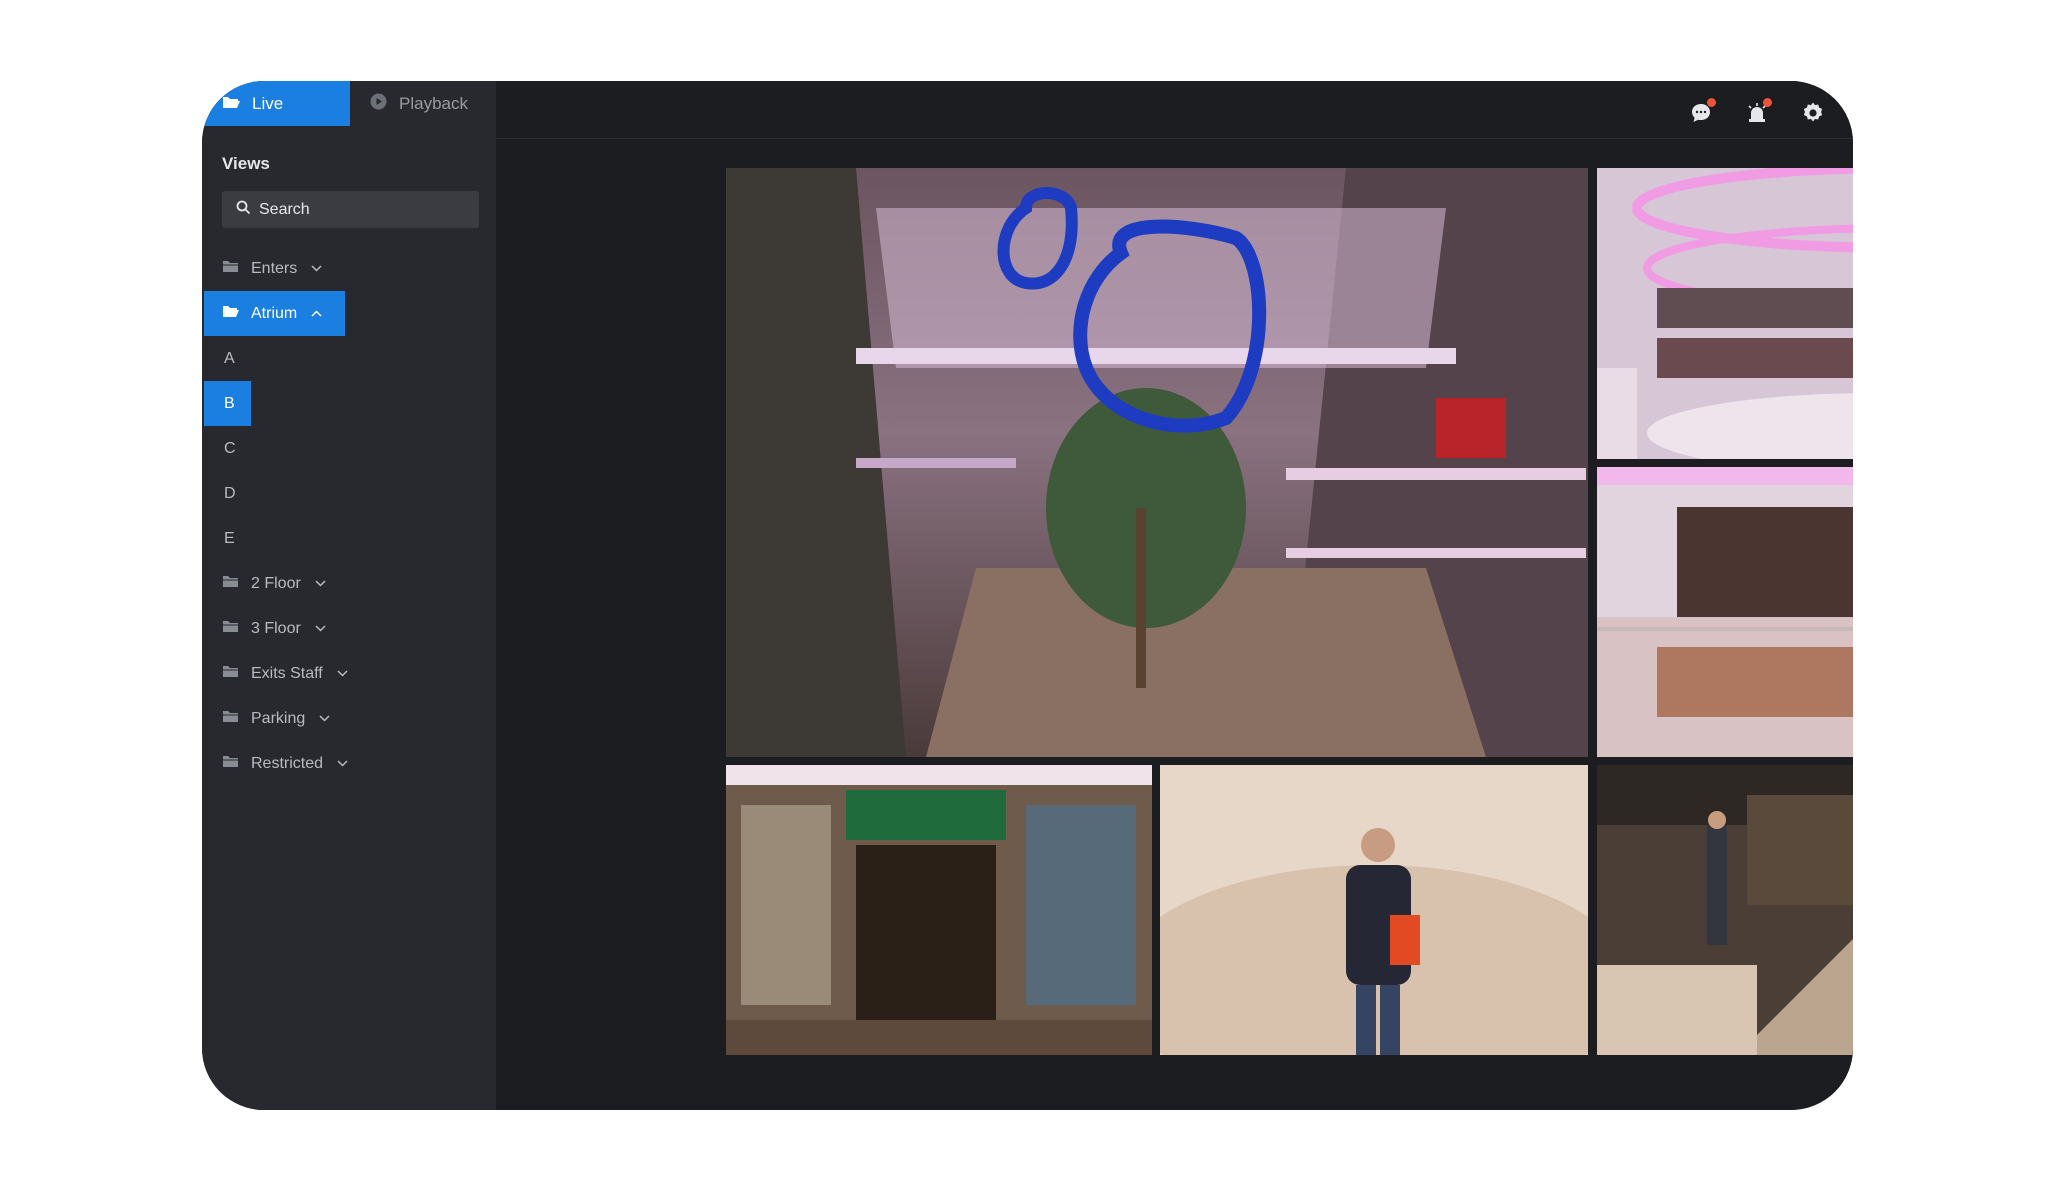 The image size is (2048, 1187). Describe the element at coordinates (220, 448) in the screenshot. I see `view-item-c: C` at that location.